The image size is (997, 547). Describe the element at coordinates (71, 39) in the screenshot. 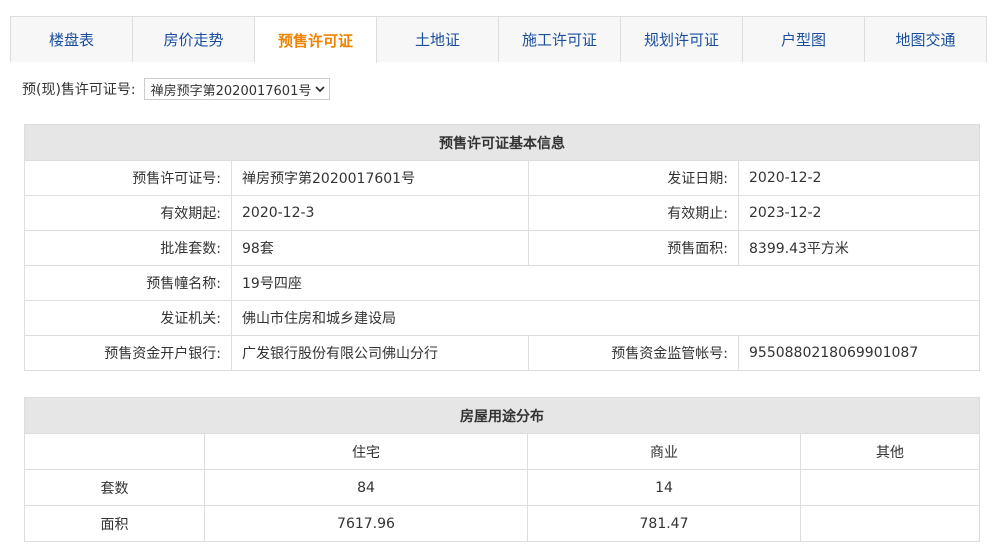

I see `tab-building-table: 楼盘表` at that location.